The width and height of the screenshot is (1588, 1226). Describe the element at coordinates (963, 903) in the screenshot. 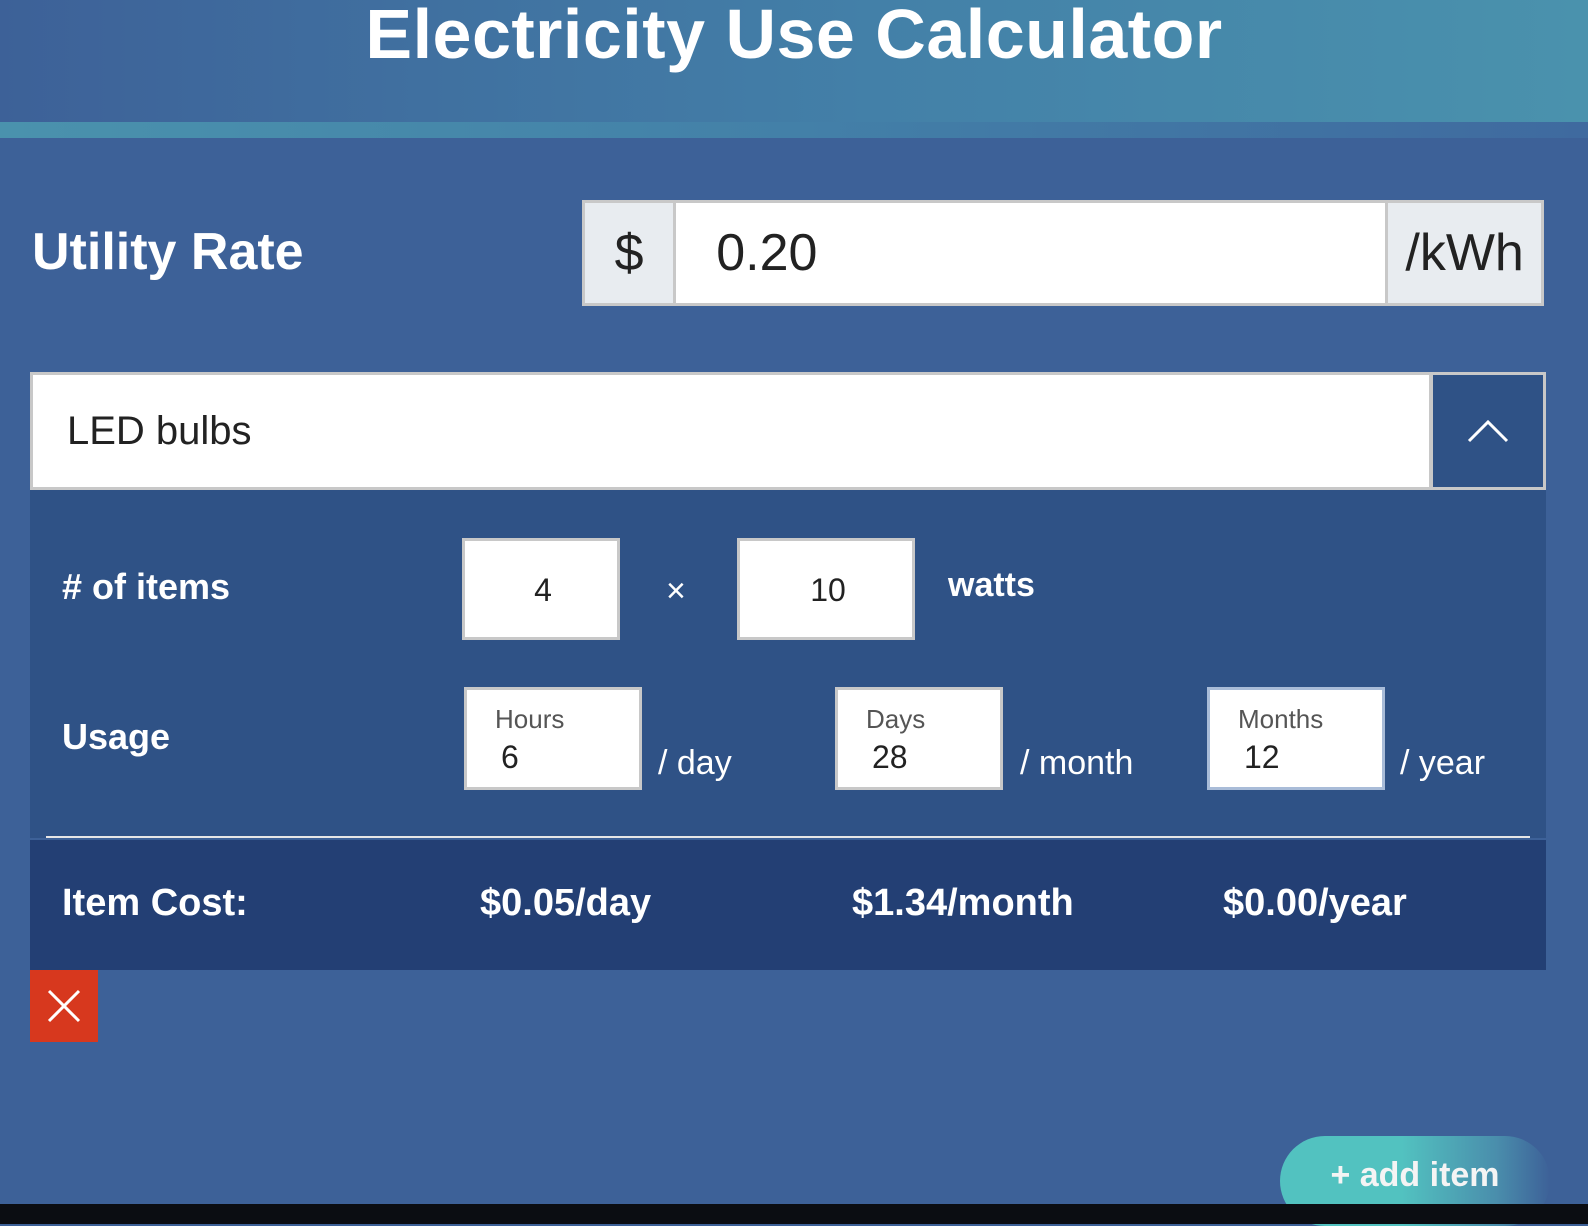

I see `cost-per-month: $1.34/month` at that location.